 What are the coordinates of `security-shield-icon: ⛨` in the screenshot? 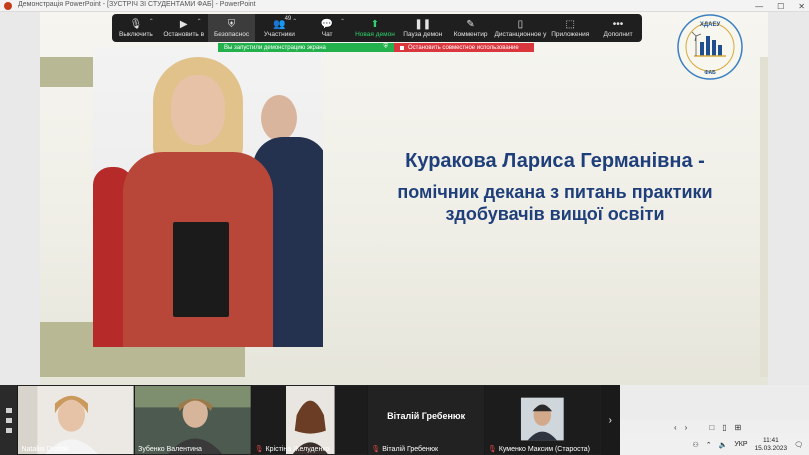 It's located at (385, 47).